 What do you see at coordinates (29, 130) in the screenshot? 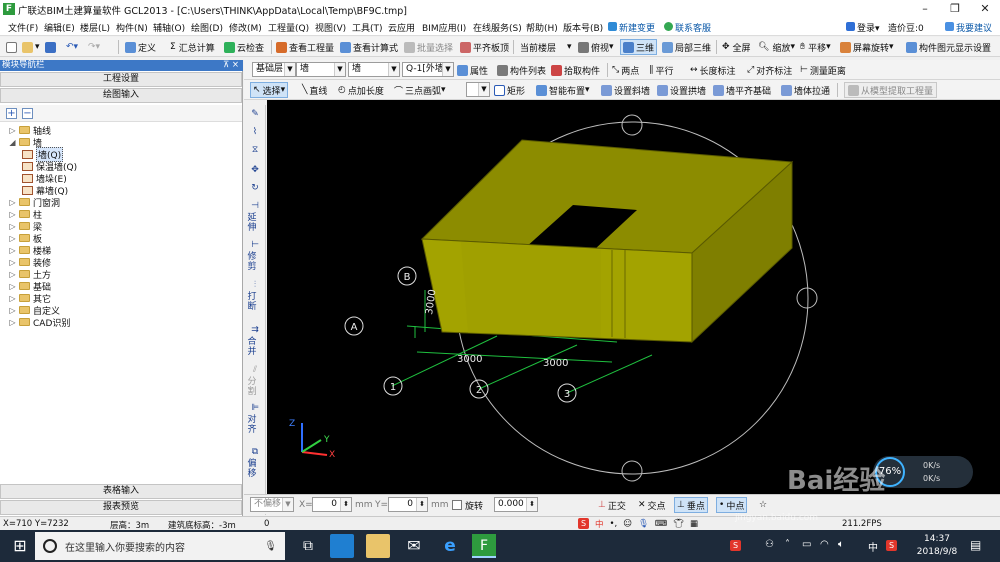
I see `tree-item: ▷ 轴线` at bounding box center [29, 130].